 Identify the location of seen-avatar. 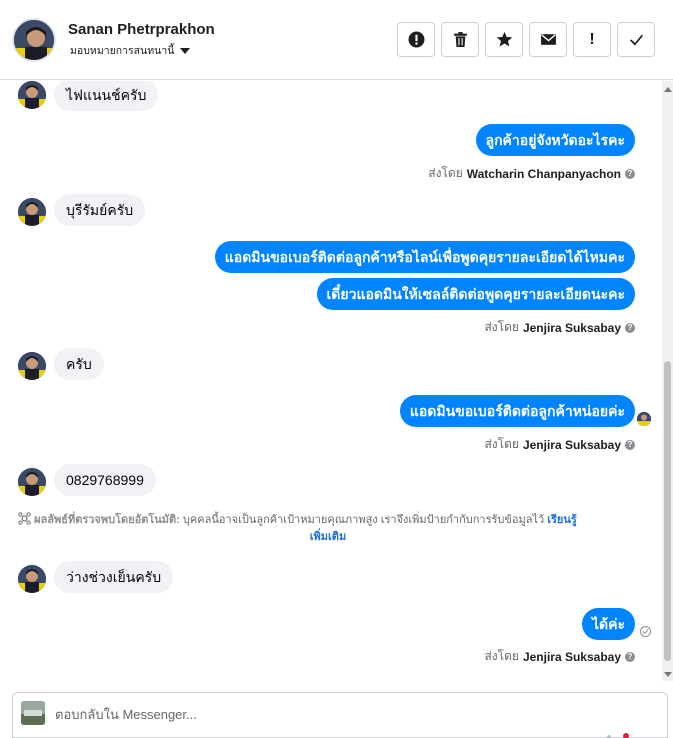
(644, 419).